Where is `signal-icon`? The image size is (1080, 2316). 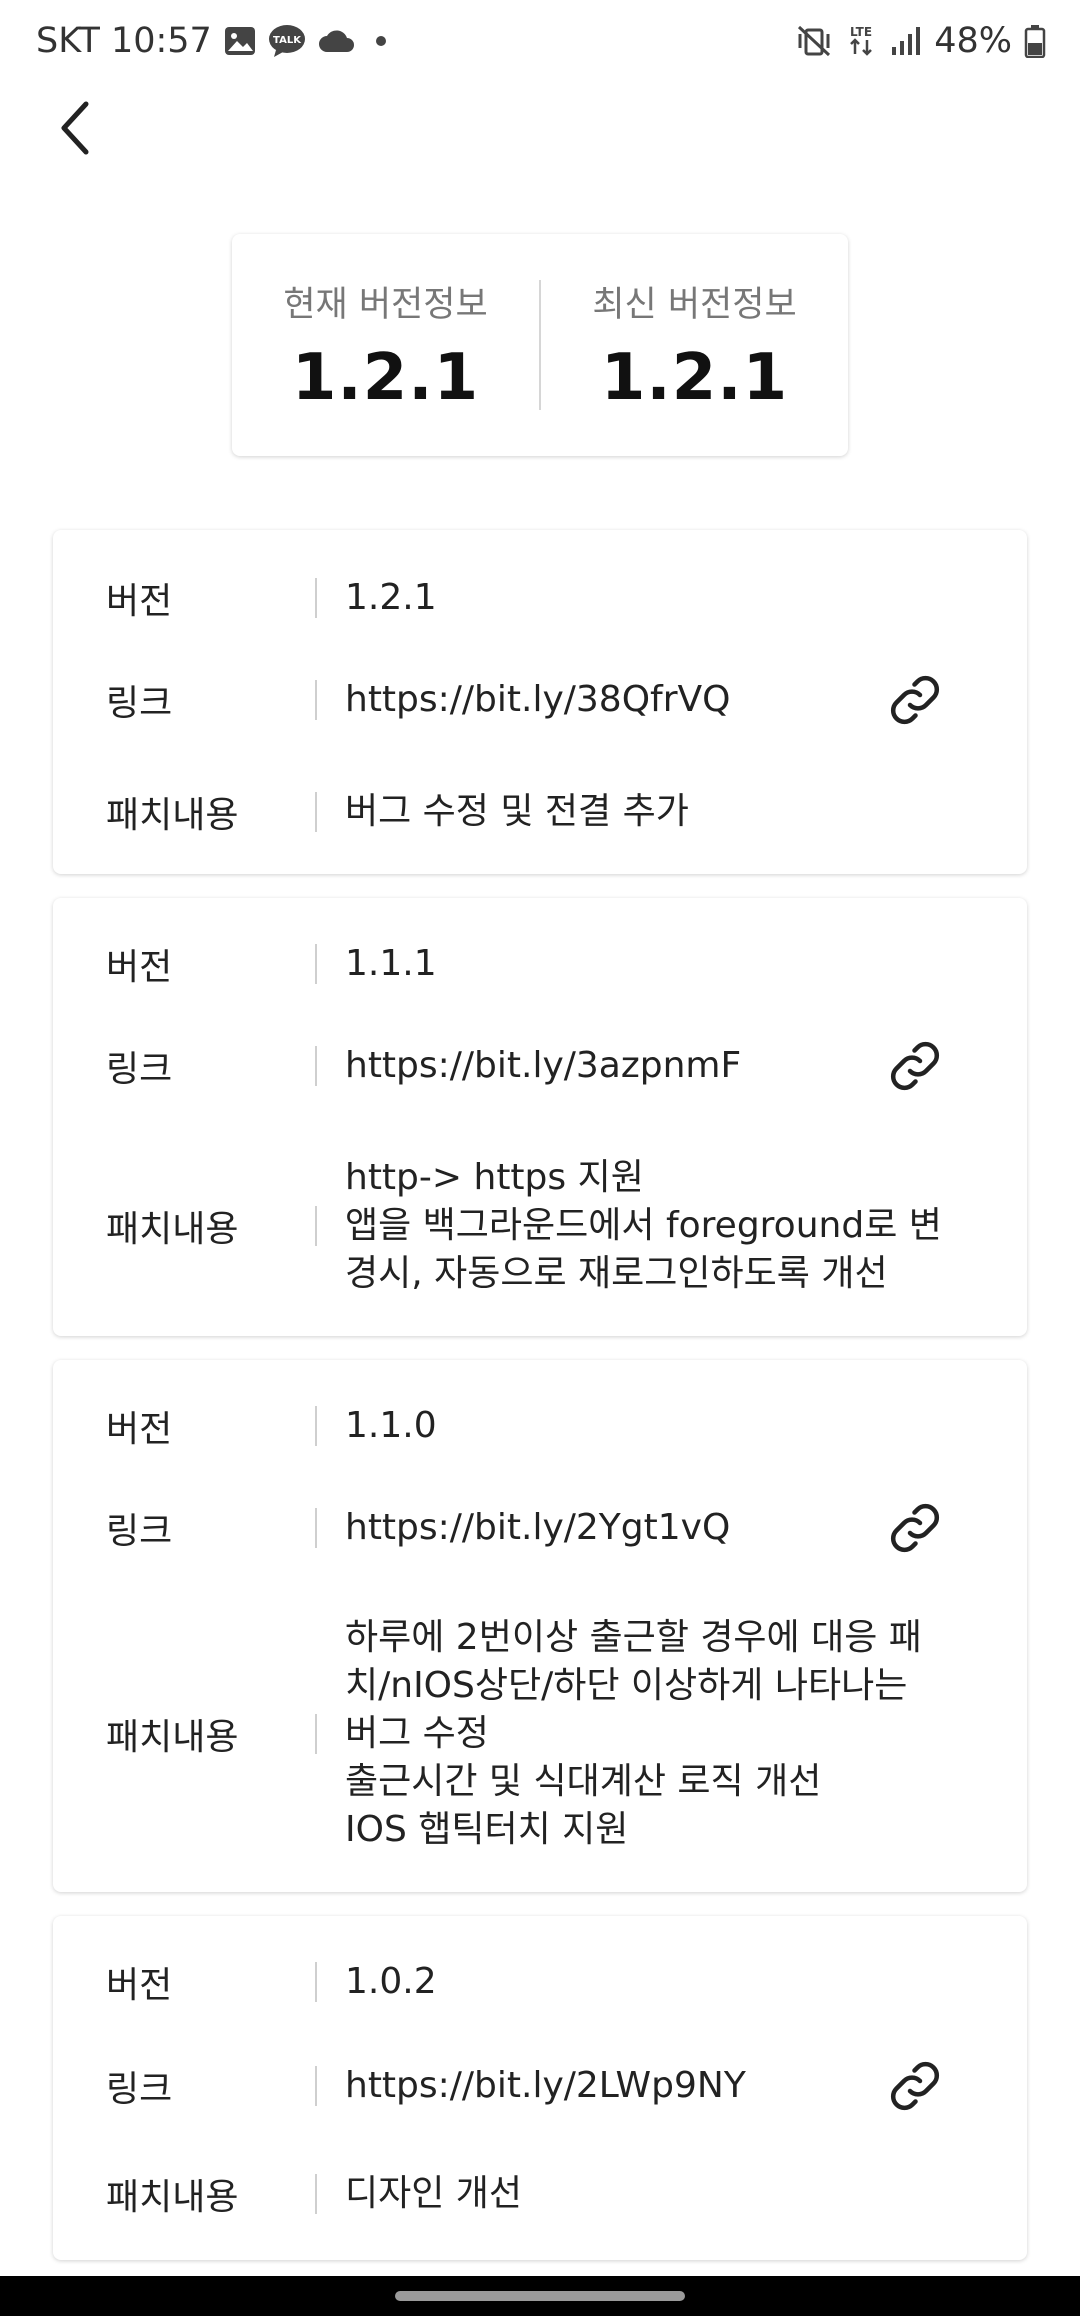
signal-icon is located at coordinates (906, 41).